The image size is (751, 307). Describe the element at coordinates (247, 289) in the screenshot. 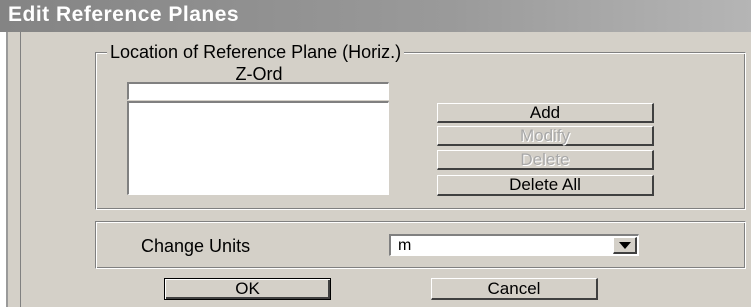

I see `ok-button: OK` at that location.